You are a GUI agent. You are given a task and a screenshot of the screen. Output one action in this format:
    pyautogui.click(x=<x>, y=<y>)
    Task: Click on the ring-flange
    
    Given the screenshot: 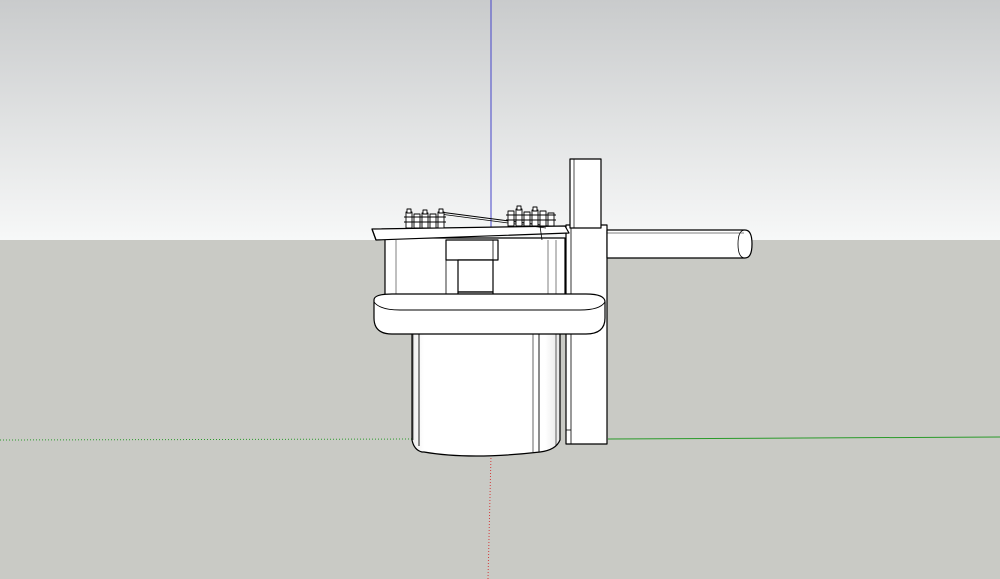 What is the action you would take?
    pyautogui.click(x=489, y=314)
    